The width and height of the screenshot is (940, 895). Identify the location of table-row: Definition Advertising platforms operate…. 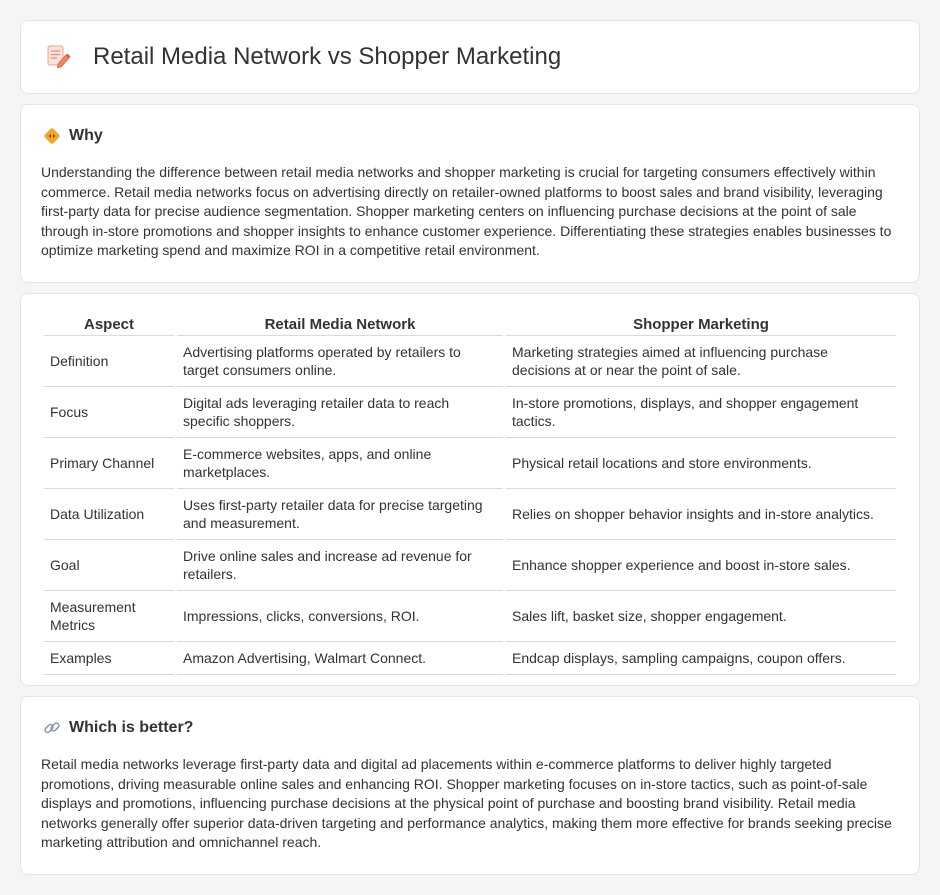
(470, 361).